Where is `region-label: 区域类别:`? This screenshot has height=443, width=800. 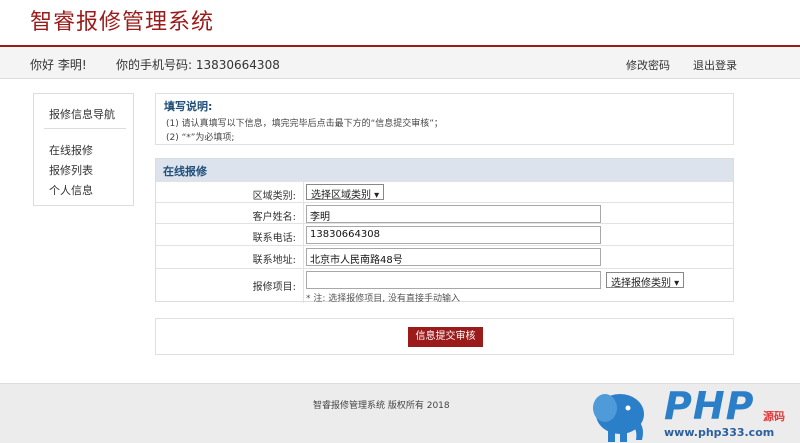
region-label: 区域类别: is located at coordinates (274, 196).